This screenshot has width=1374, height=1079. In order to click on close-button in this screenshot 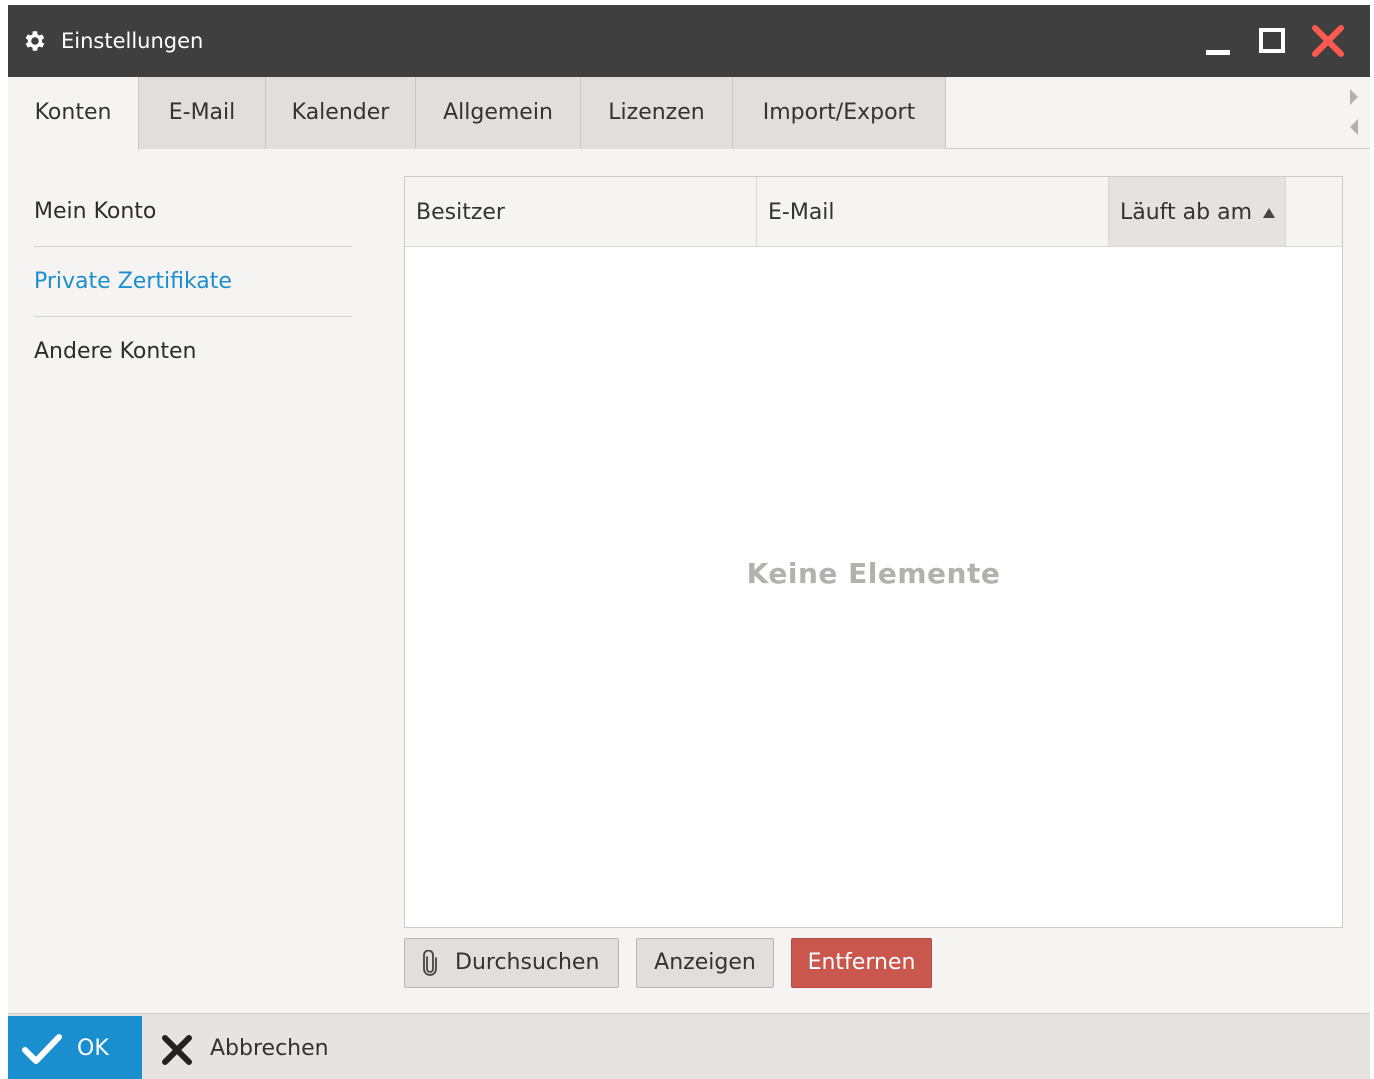, I will do `click(1328, 41)`.